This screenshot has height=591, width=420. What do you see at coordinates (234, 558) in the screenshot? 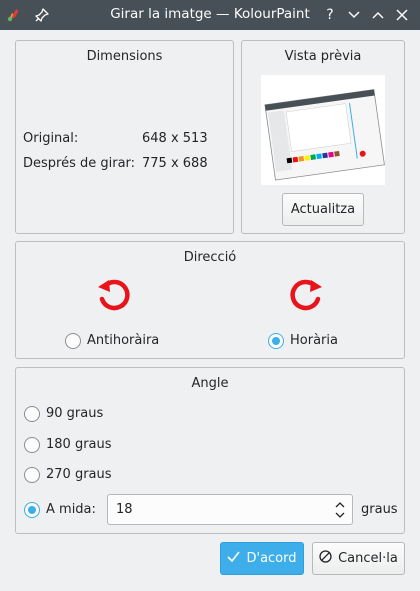
I see `check-icon` at bounding box center [234, 558].